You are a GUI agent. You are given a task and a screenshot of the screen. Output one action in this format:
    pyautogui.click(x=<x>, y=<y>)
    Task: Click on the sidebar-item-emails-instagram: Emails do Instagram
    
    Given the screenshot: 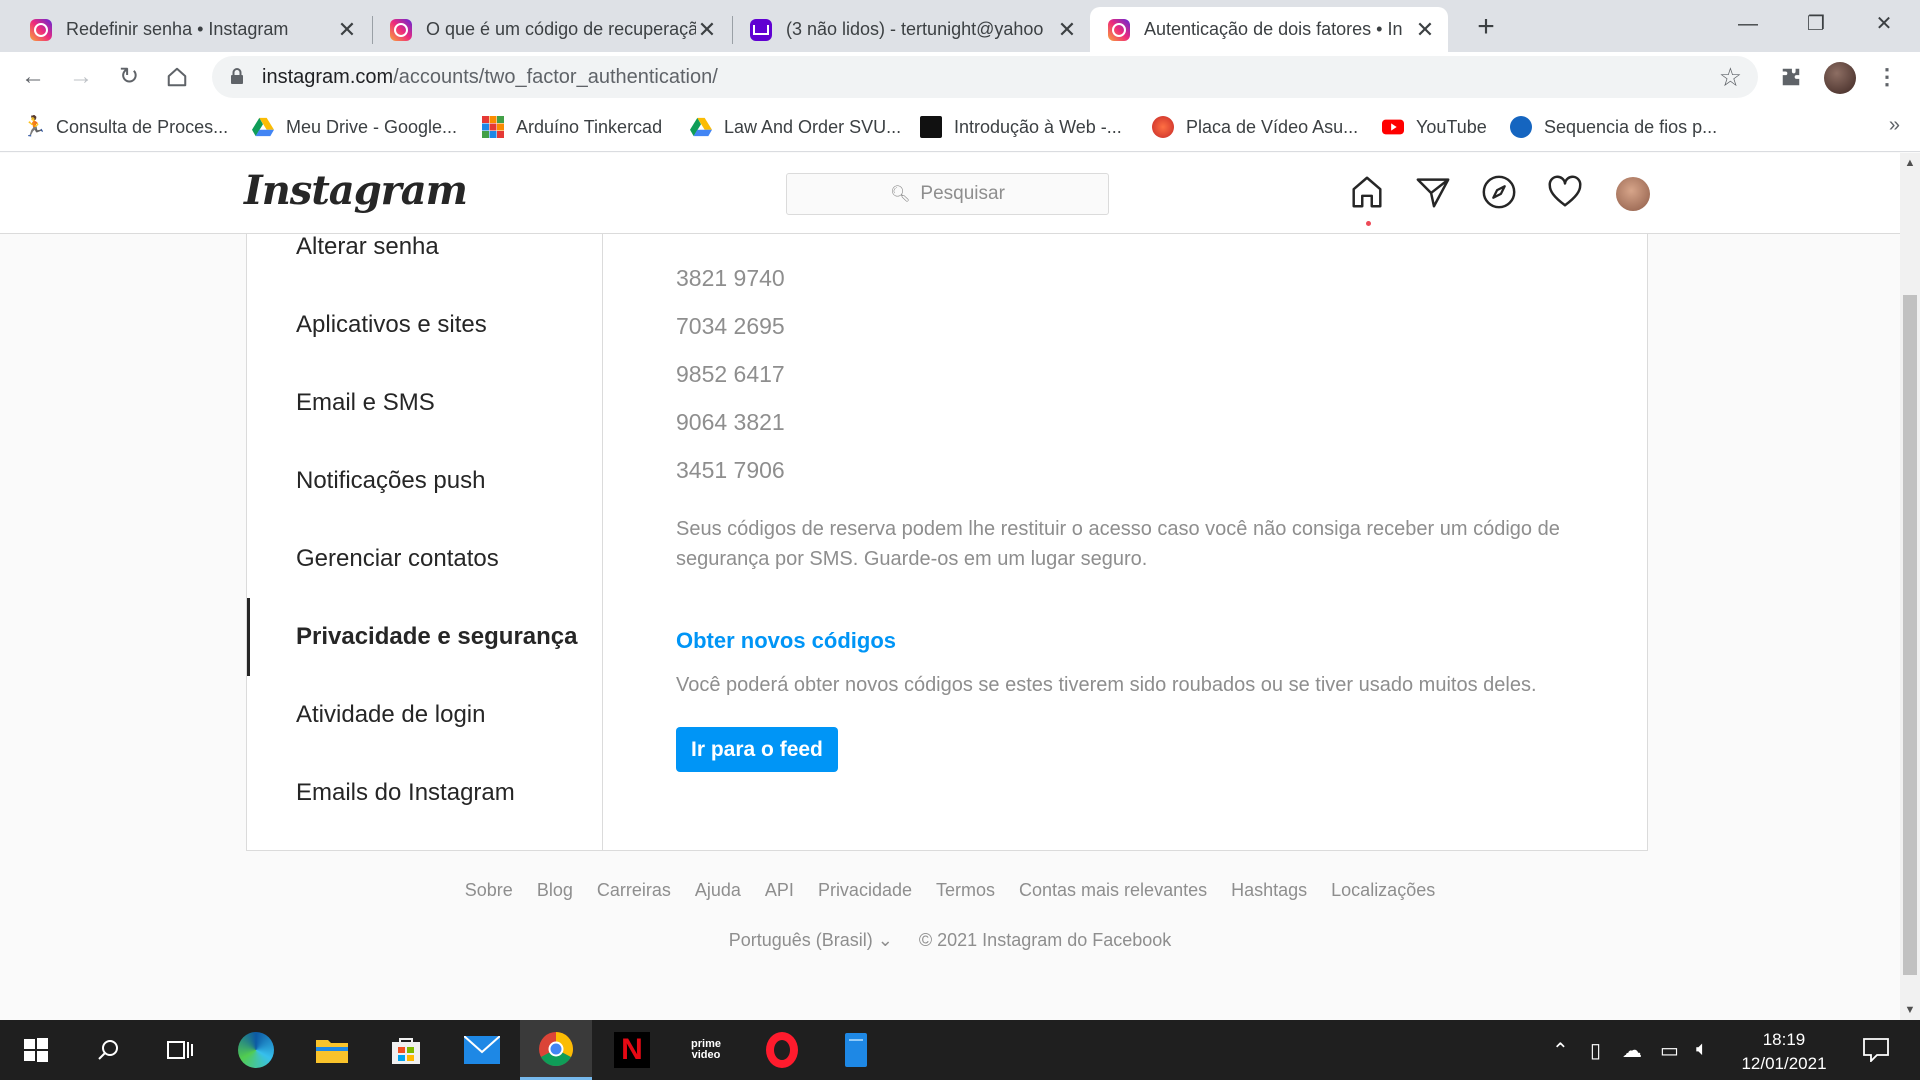 What is the action you would take?
    pyautogui.click(x=425, y=793)
    